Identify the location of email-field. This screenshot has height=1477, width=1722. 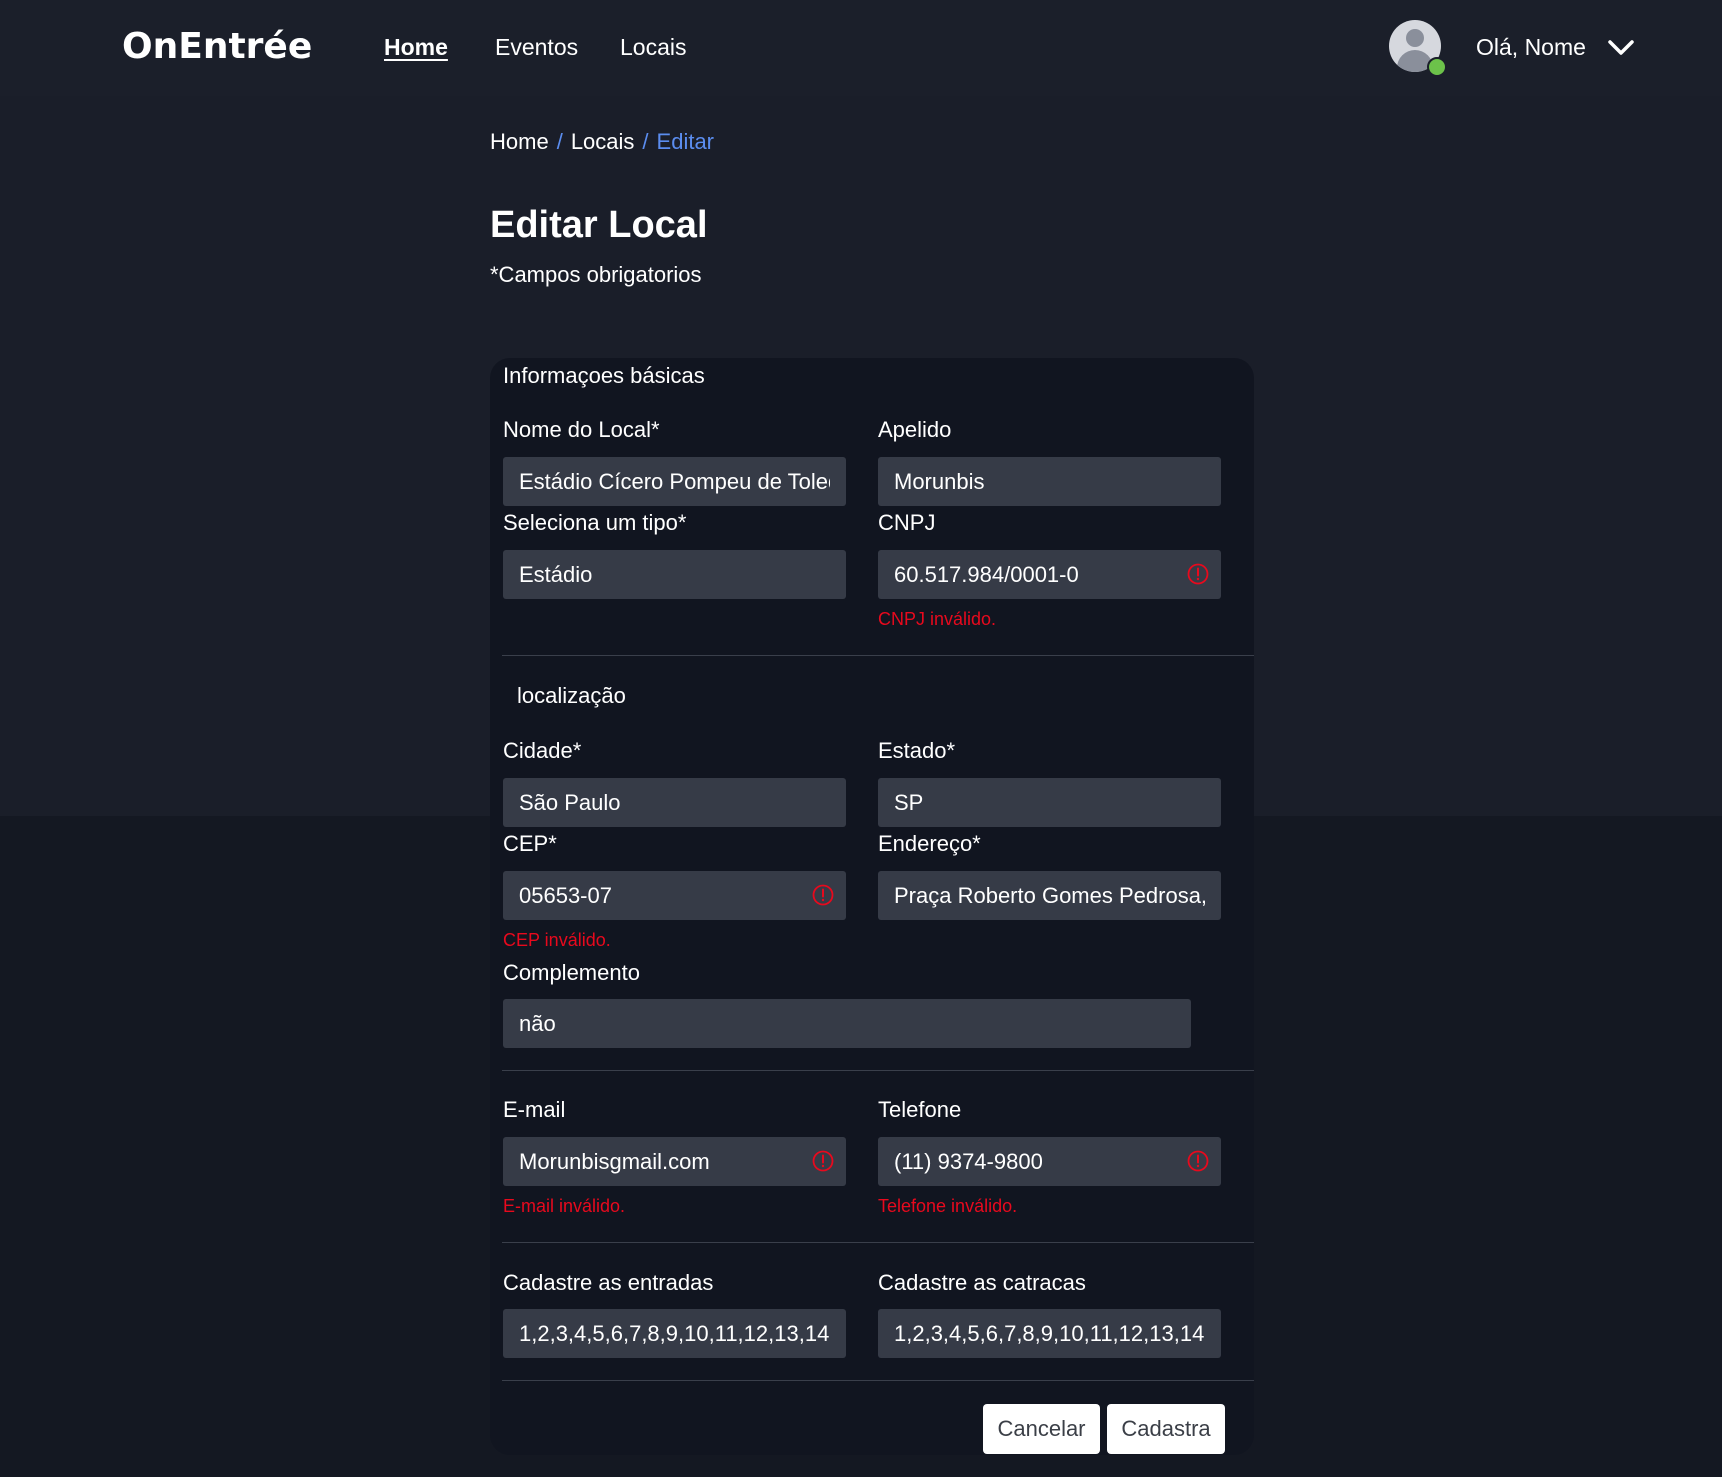
(674, 1161).